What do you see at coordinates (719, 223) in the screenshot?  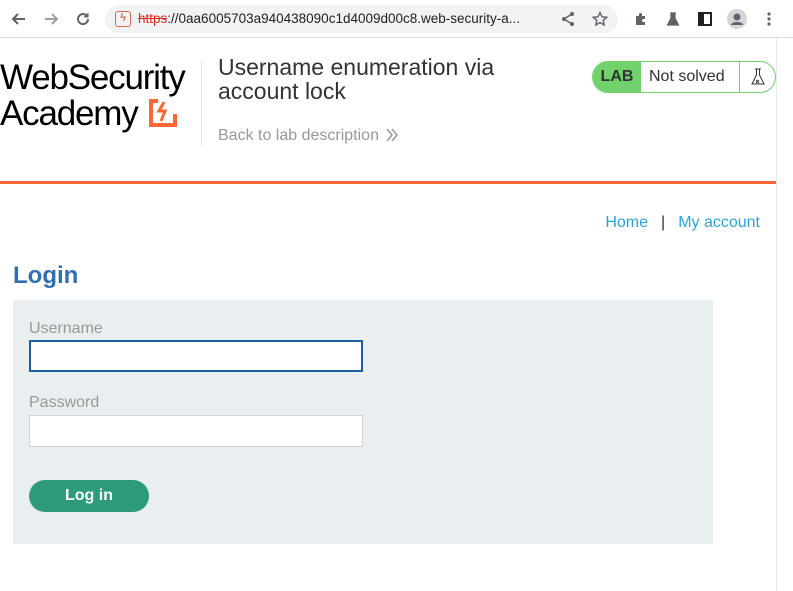 I see `my-account-link: My account` at bounding box center [719, 223].